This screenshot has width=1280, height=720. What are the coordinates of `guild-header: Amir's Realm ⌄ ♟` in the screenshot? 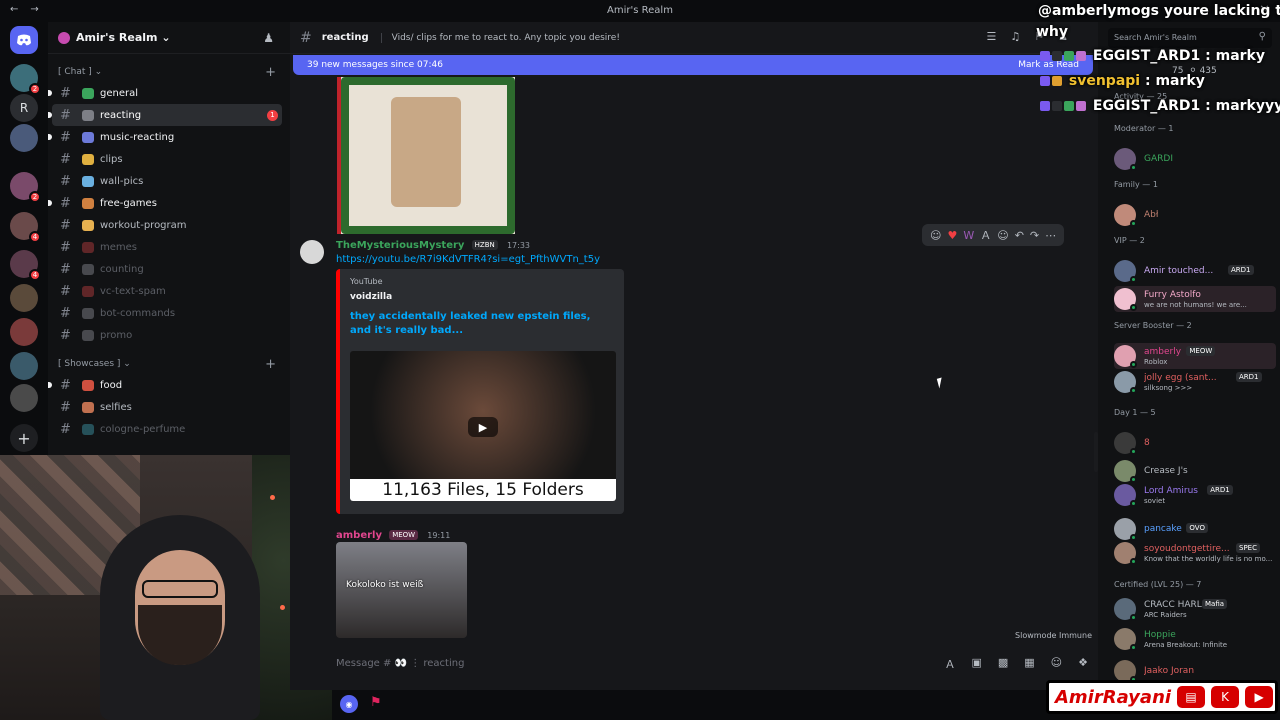 It's located at (169, 38).